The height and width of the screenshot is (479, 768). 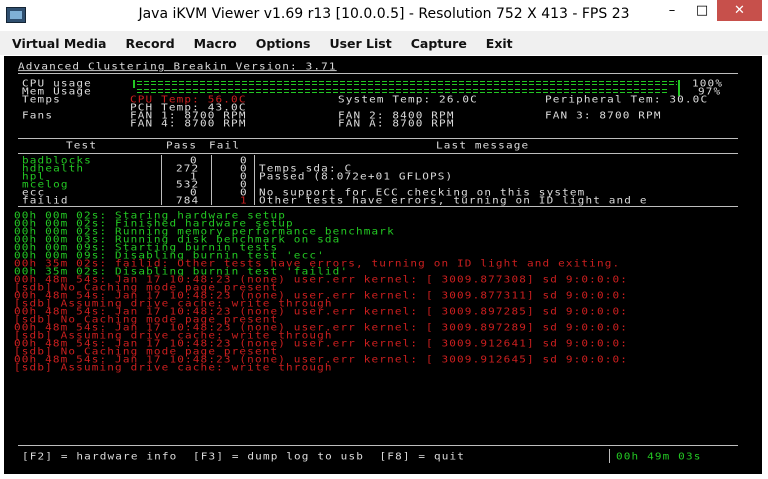 I want to click on col-header-test: Test, so click(x=82, y=145).